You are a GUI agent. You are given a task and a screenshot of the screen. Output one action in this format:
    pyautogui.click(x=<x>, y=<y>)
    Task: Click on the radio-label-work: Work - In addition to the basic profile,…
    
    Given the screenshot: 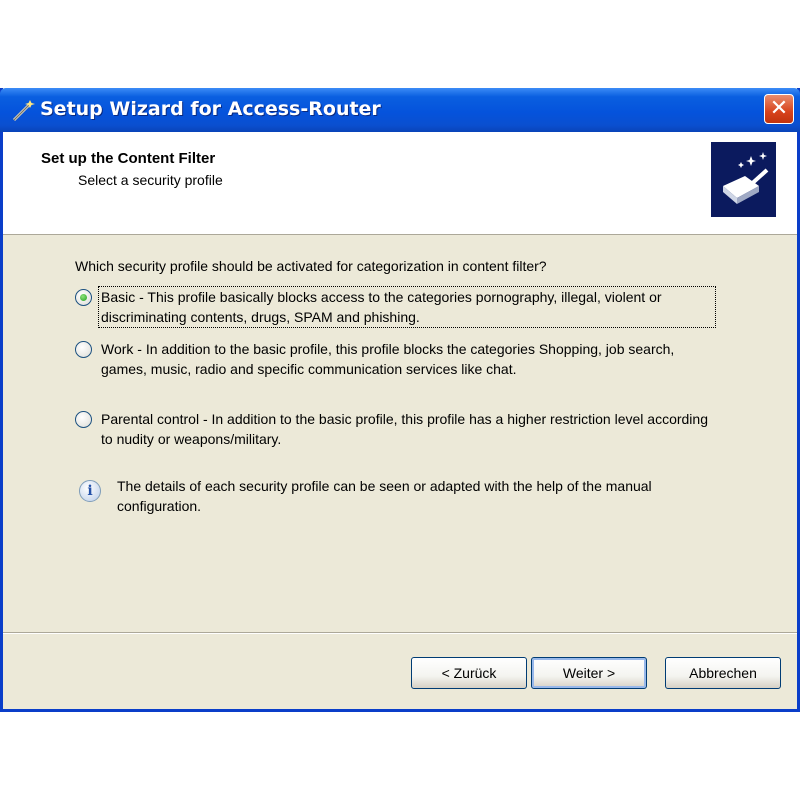 What is the action you would take?
    pyautogui.click(x=408, y=359)
    